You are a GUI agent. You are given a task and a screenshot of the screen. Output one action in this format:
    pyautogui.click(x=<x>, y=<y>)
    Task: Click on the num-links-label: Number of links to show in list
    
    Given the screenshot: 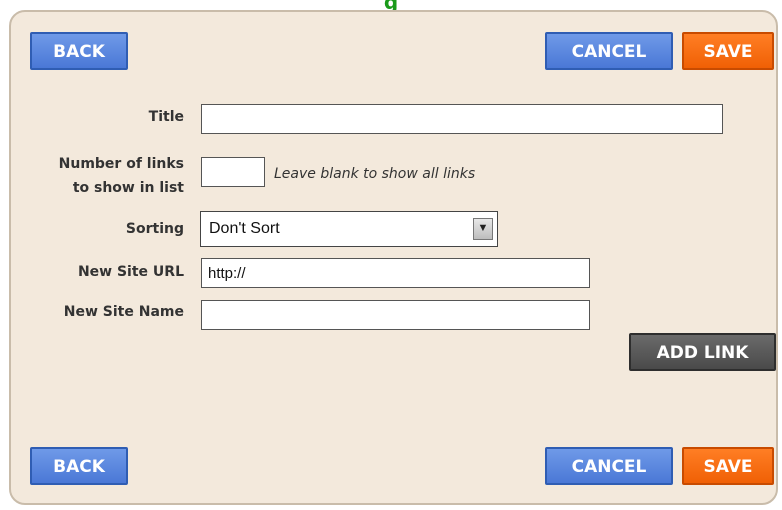 What is the action you would take?
    pyautogui.click(x=102, y=176)
    